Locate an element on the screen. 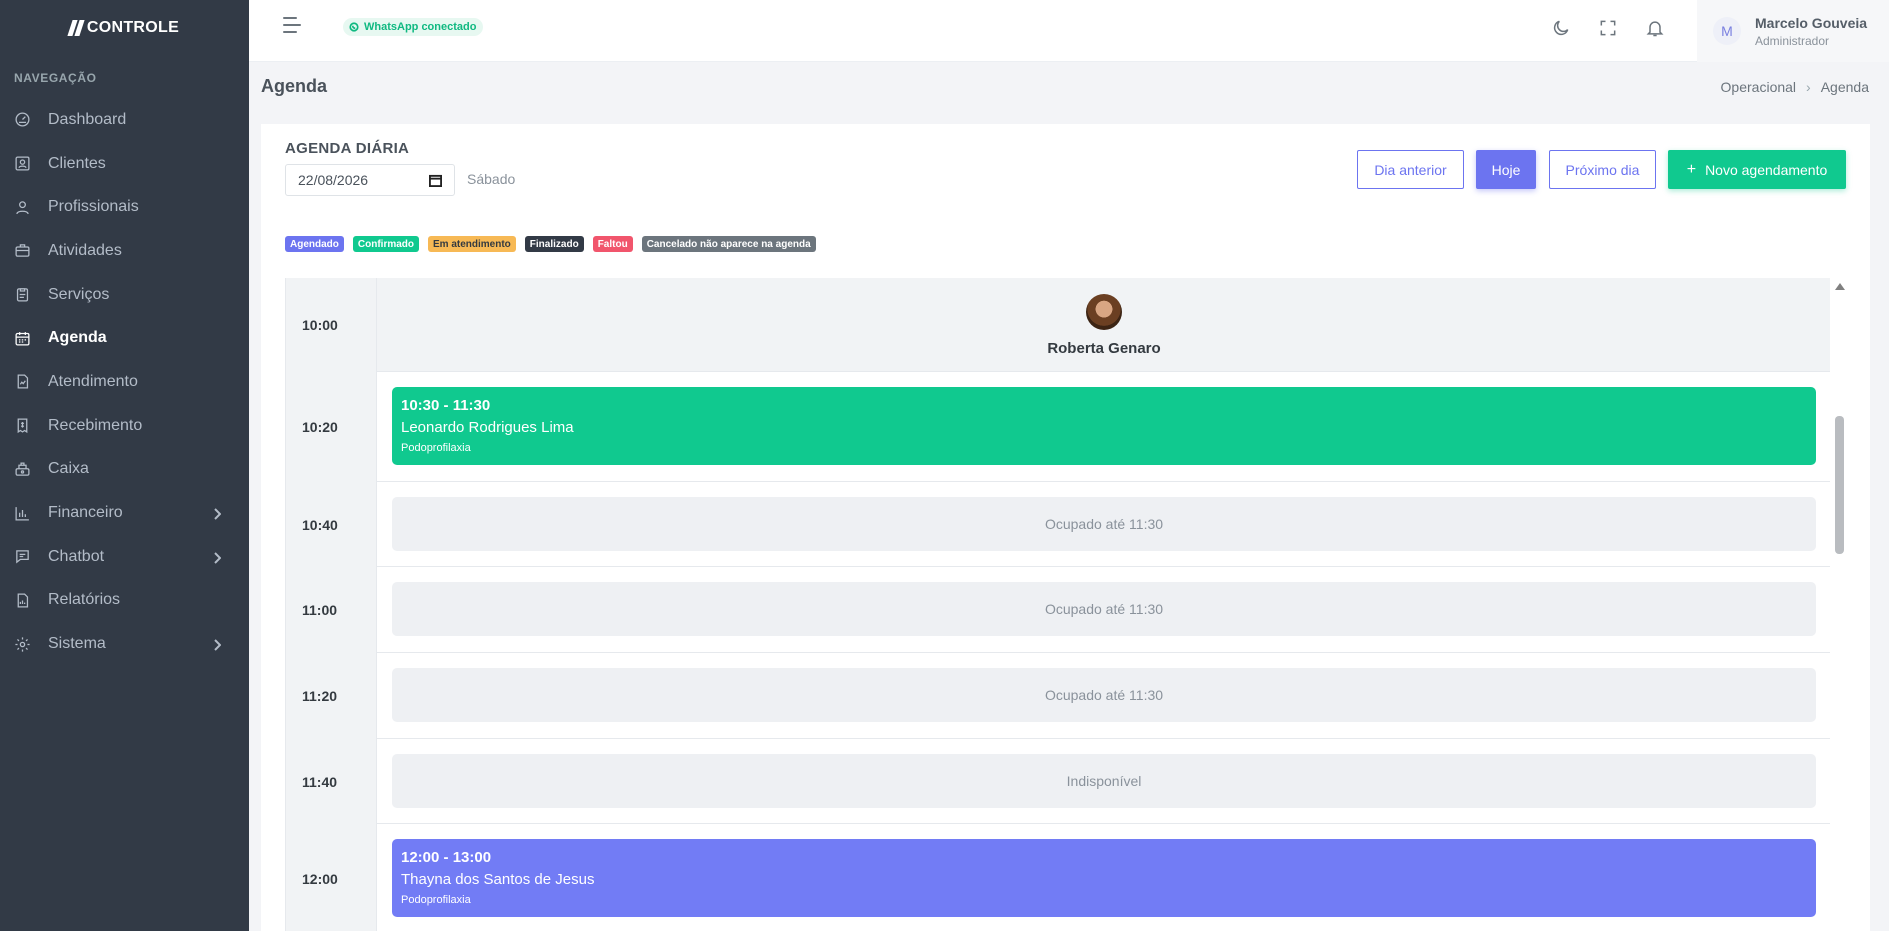  bar-chart-icon is located at coordinates (22, 513).